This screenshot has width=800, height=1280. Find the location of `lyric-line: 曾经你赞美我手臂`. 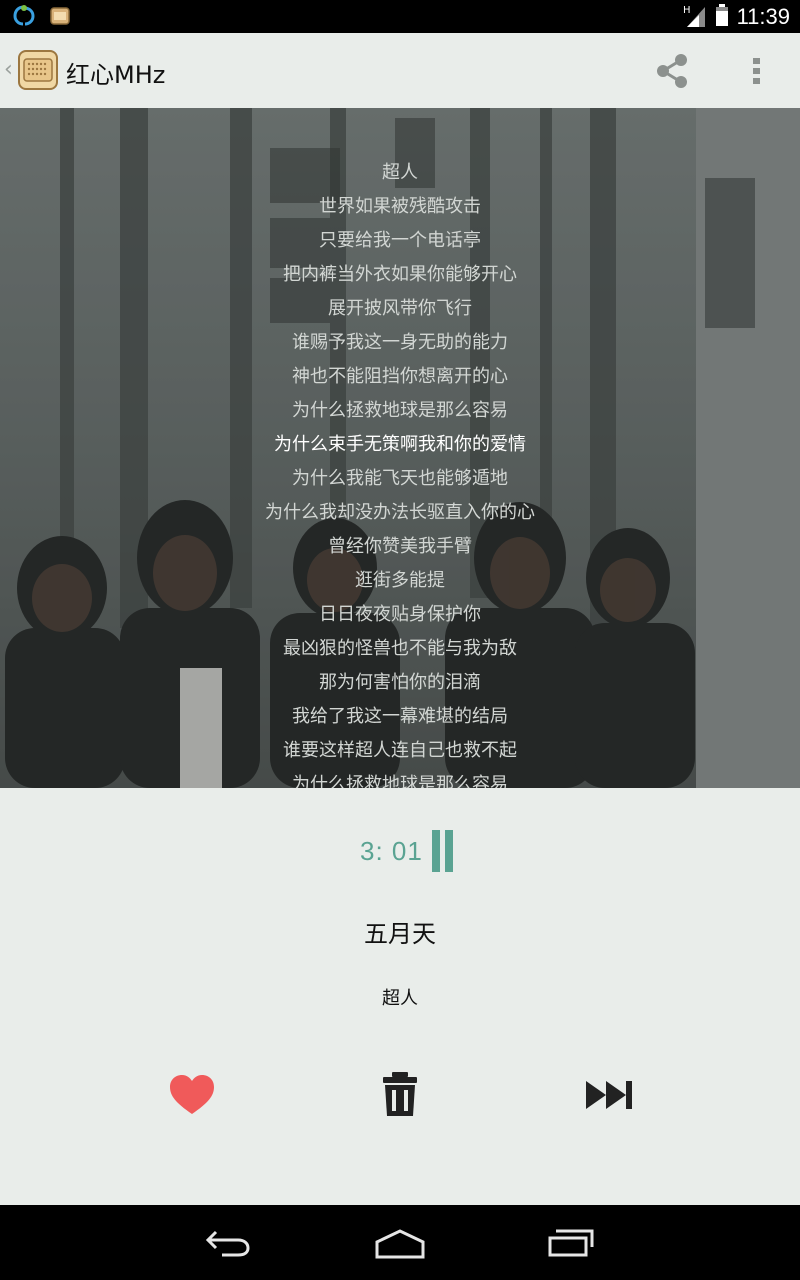

lyric-line: 曾经你赞美我手臂 is located at coordinates (400, 546).